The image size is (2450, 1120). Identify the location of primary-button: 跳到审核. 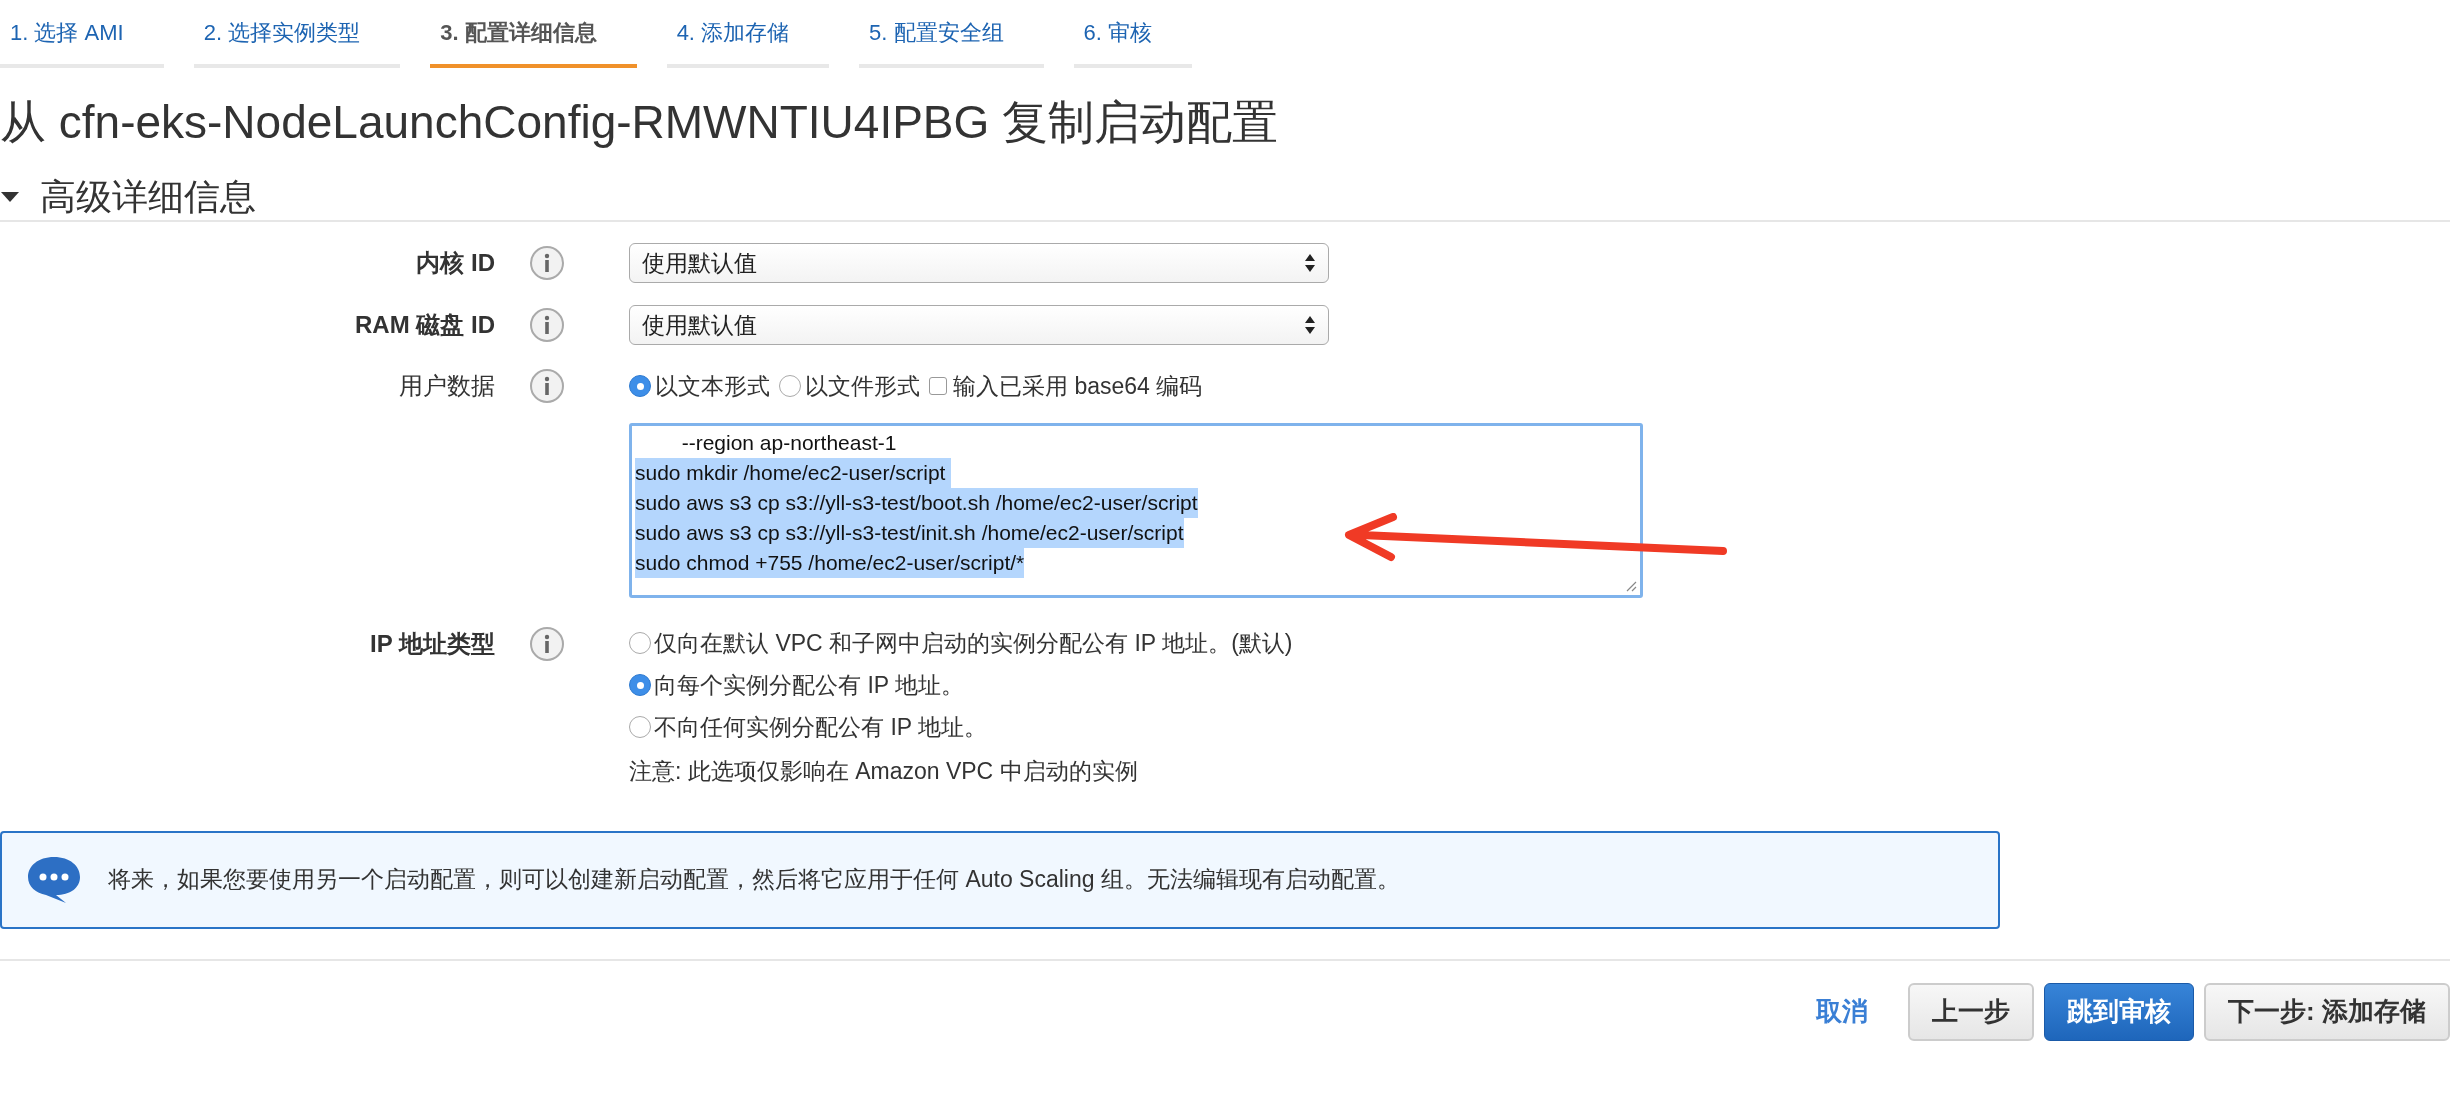
(2119, 1011).